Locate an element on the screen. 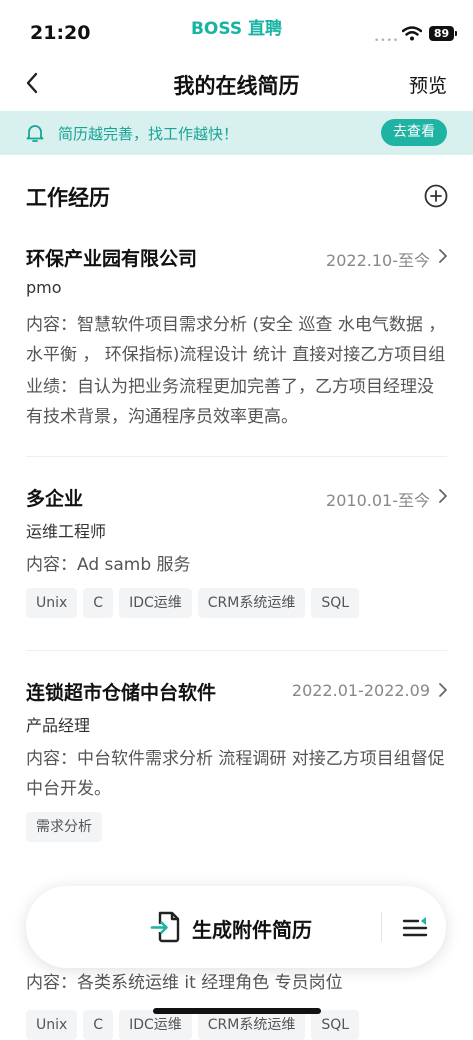 The image size is (473, 1040). company-name: 环保产业园有限公司 is located at coordinates (112, 259).